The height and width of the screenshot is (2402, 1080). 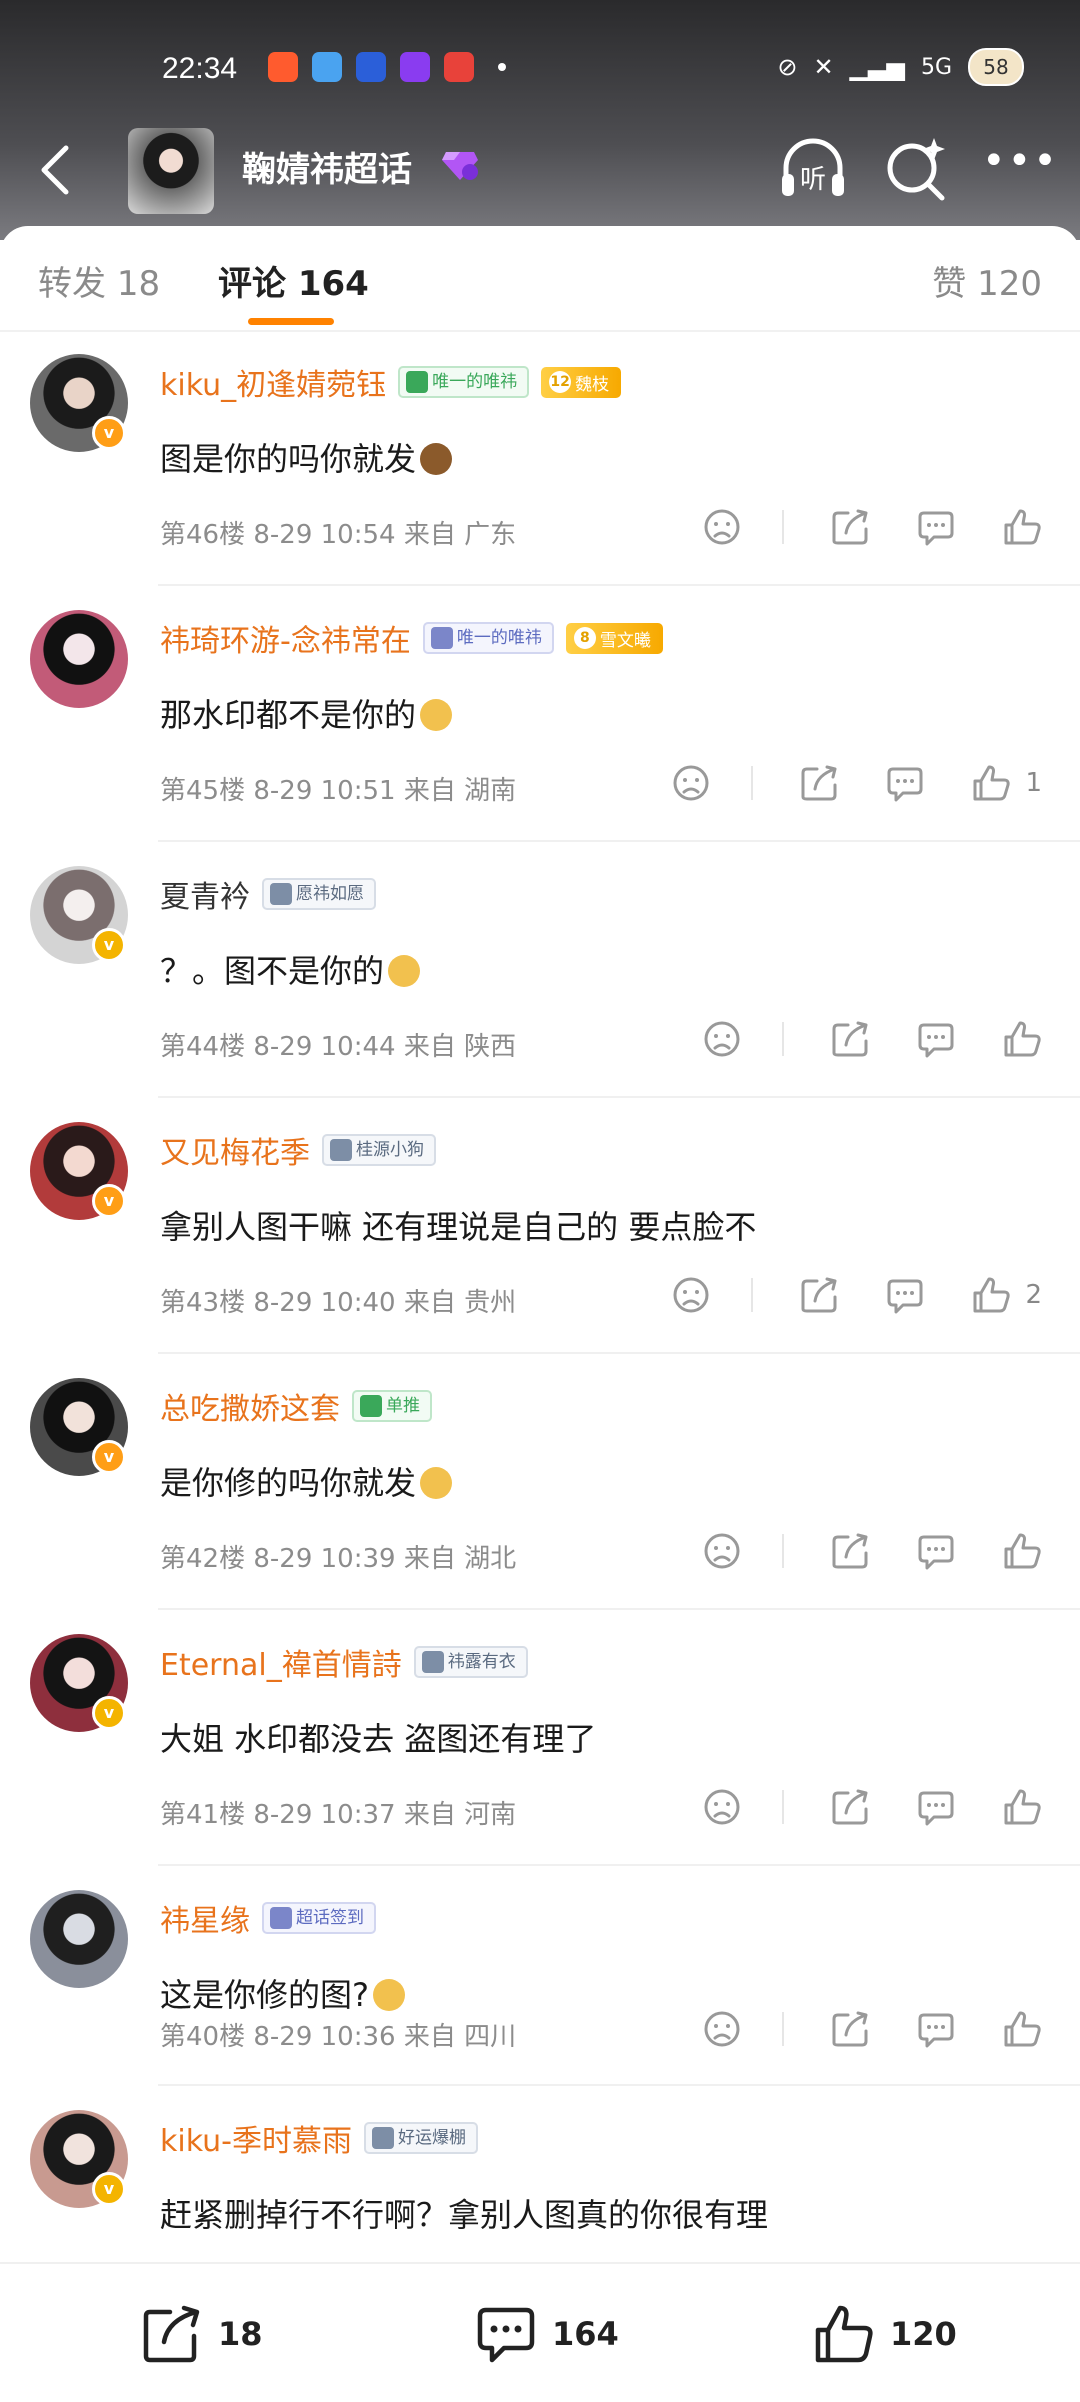 I want to click on comment-button: 164, so click(x=546, y=2334).